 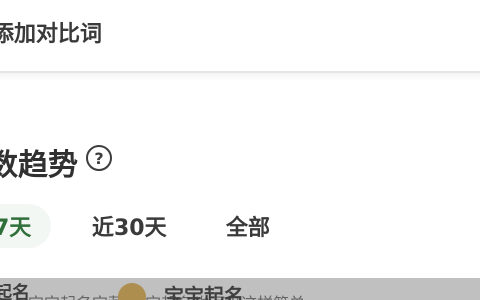 I want to click on divider-shadow, so click(x=240, y=77).